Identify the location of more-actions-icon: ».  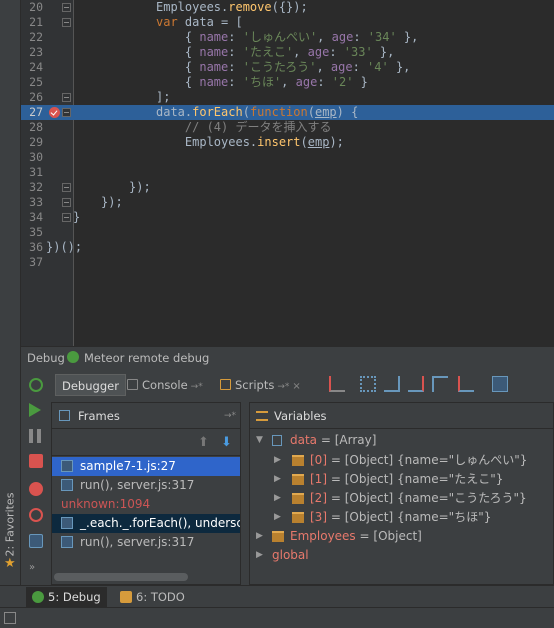
(36, 569).